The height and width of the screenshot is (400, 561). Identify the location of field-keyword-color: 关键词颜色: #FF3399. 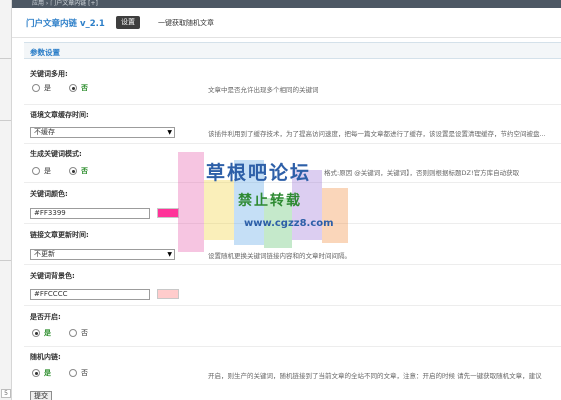
(292, 203).